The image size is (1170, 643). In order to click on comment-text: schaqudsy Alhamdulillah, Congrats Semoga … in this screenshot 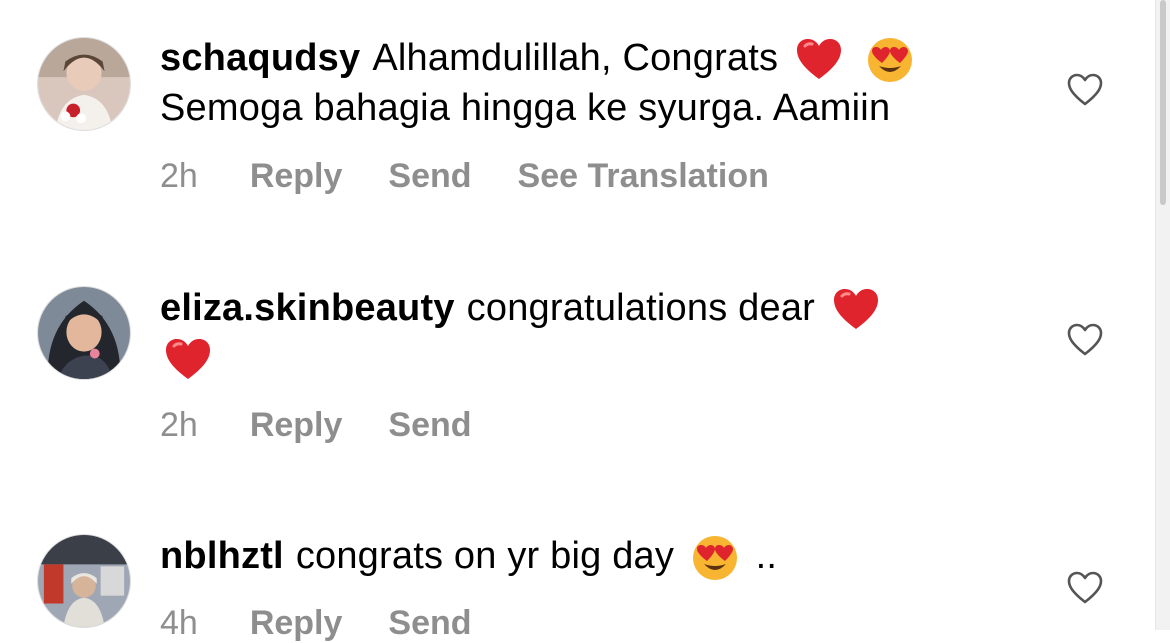, I will do `click(600, 83)`.